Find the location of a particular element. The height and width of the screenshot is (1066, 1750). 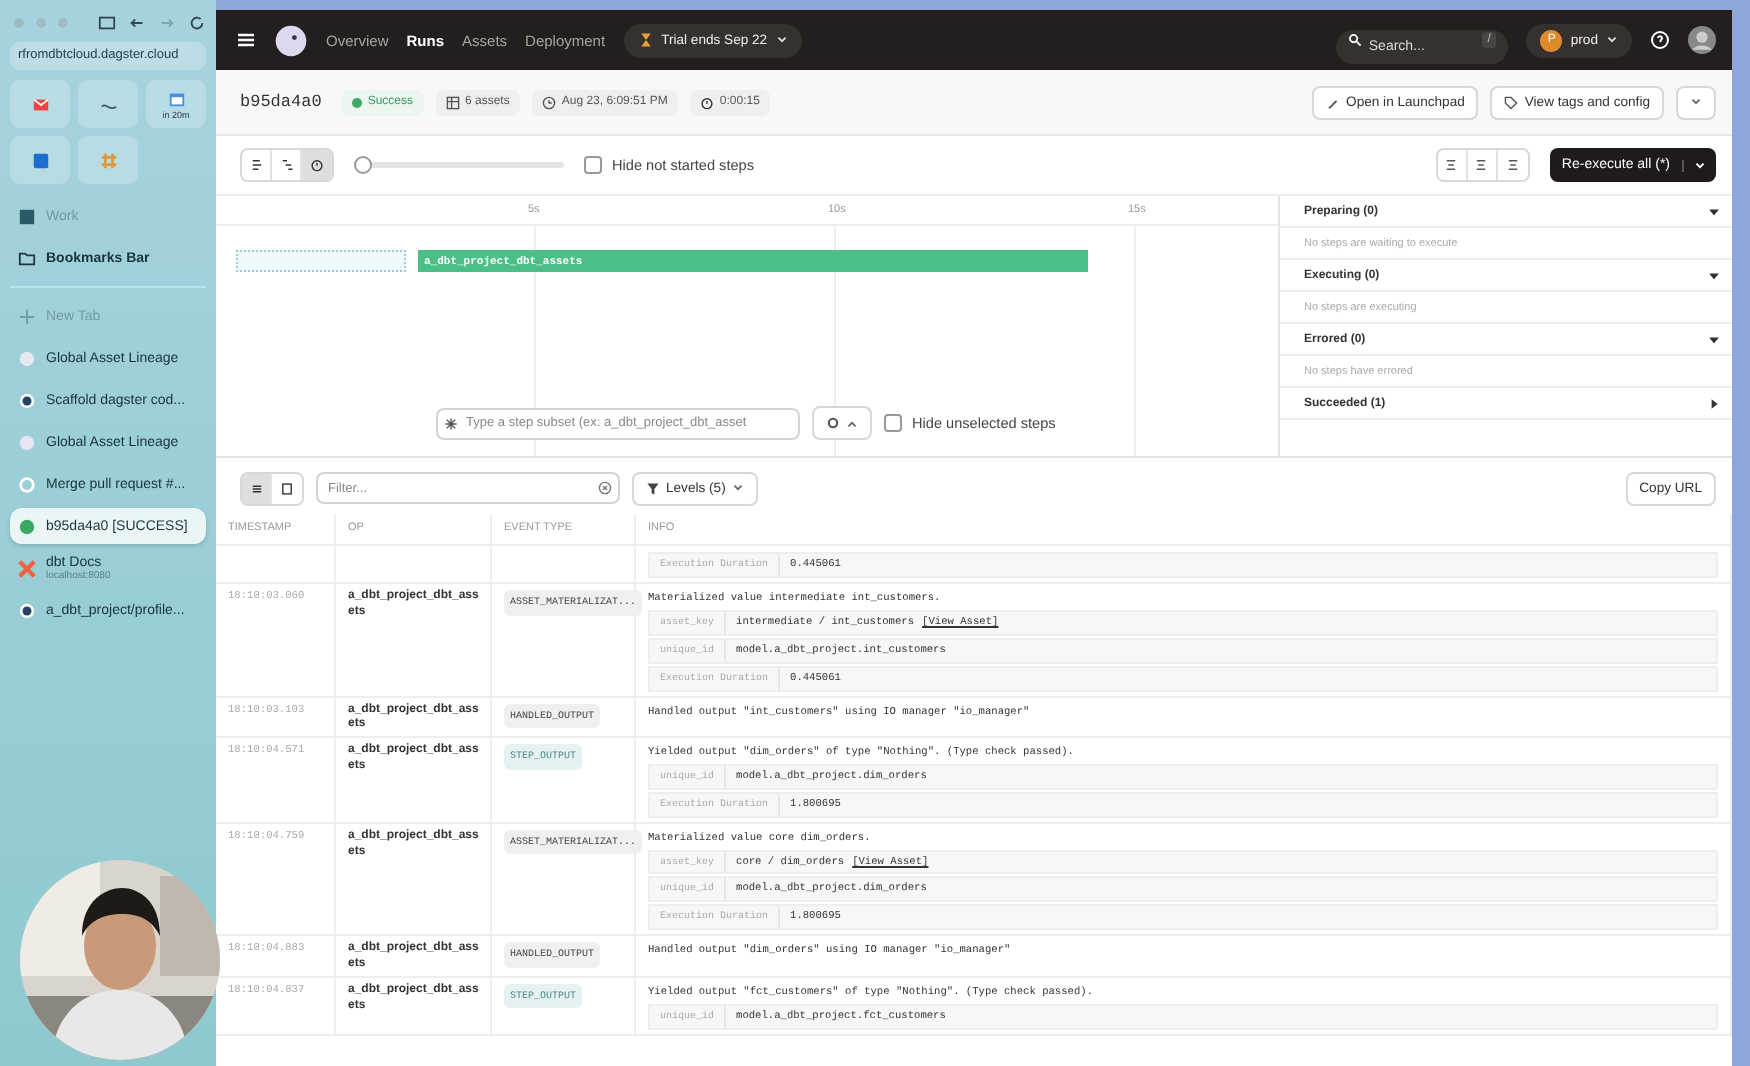

help-icon is located at coordinates (1660, 40).